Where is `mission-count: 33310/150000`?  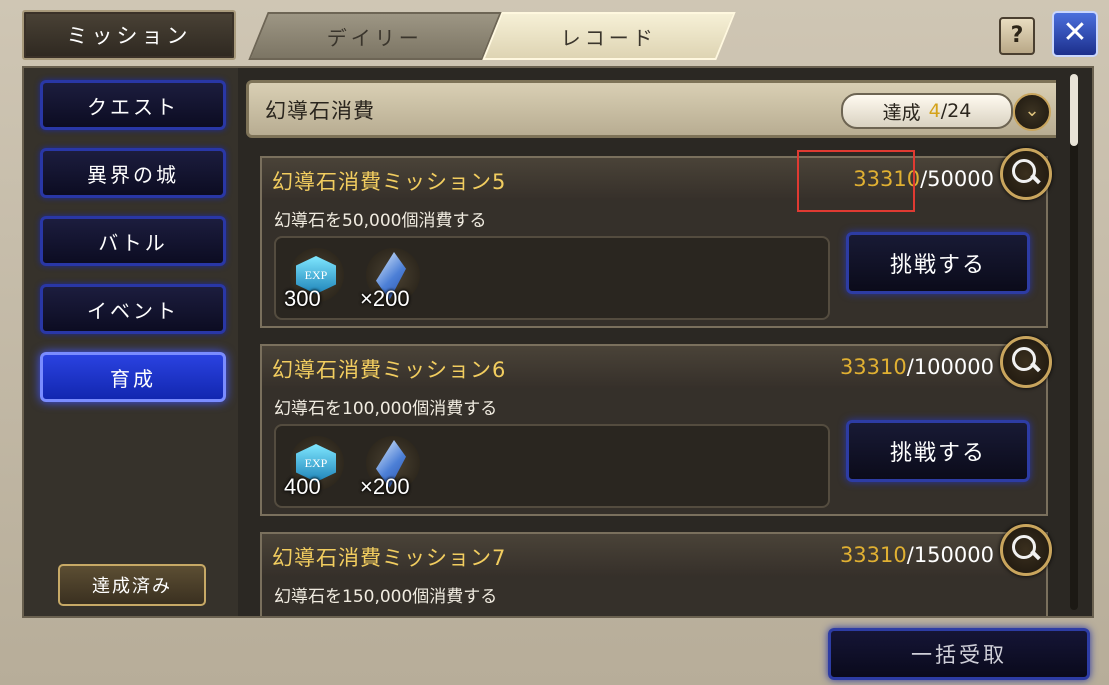 mission-count: 33310/150000 is located at coordinates (917, 555).